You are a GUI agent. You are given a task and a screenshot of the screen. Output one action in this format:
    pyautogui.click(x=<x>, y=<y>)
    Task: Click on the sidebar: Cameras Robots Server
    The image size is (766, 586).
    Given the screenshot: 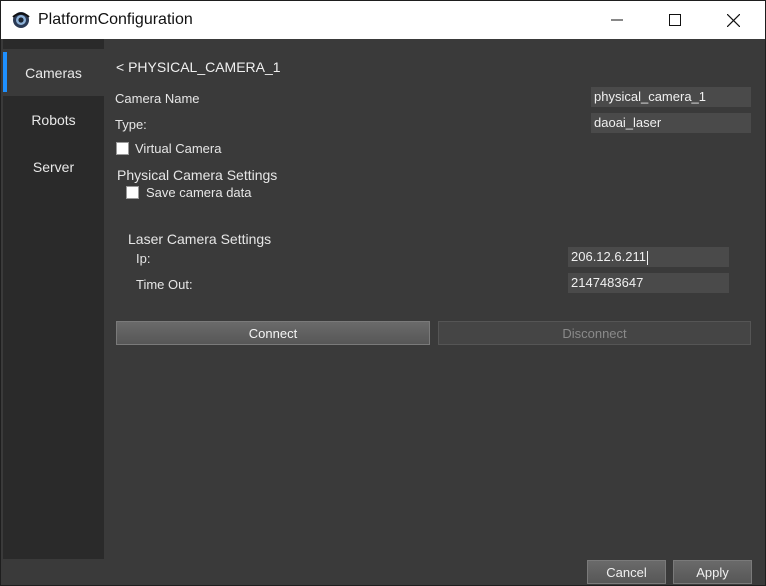 What is the action you would take?
    pyautogui.click(x=53, y=299)
    